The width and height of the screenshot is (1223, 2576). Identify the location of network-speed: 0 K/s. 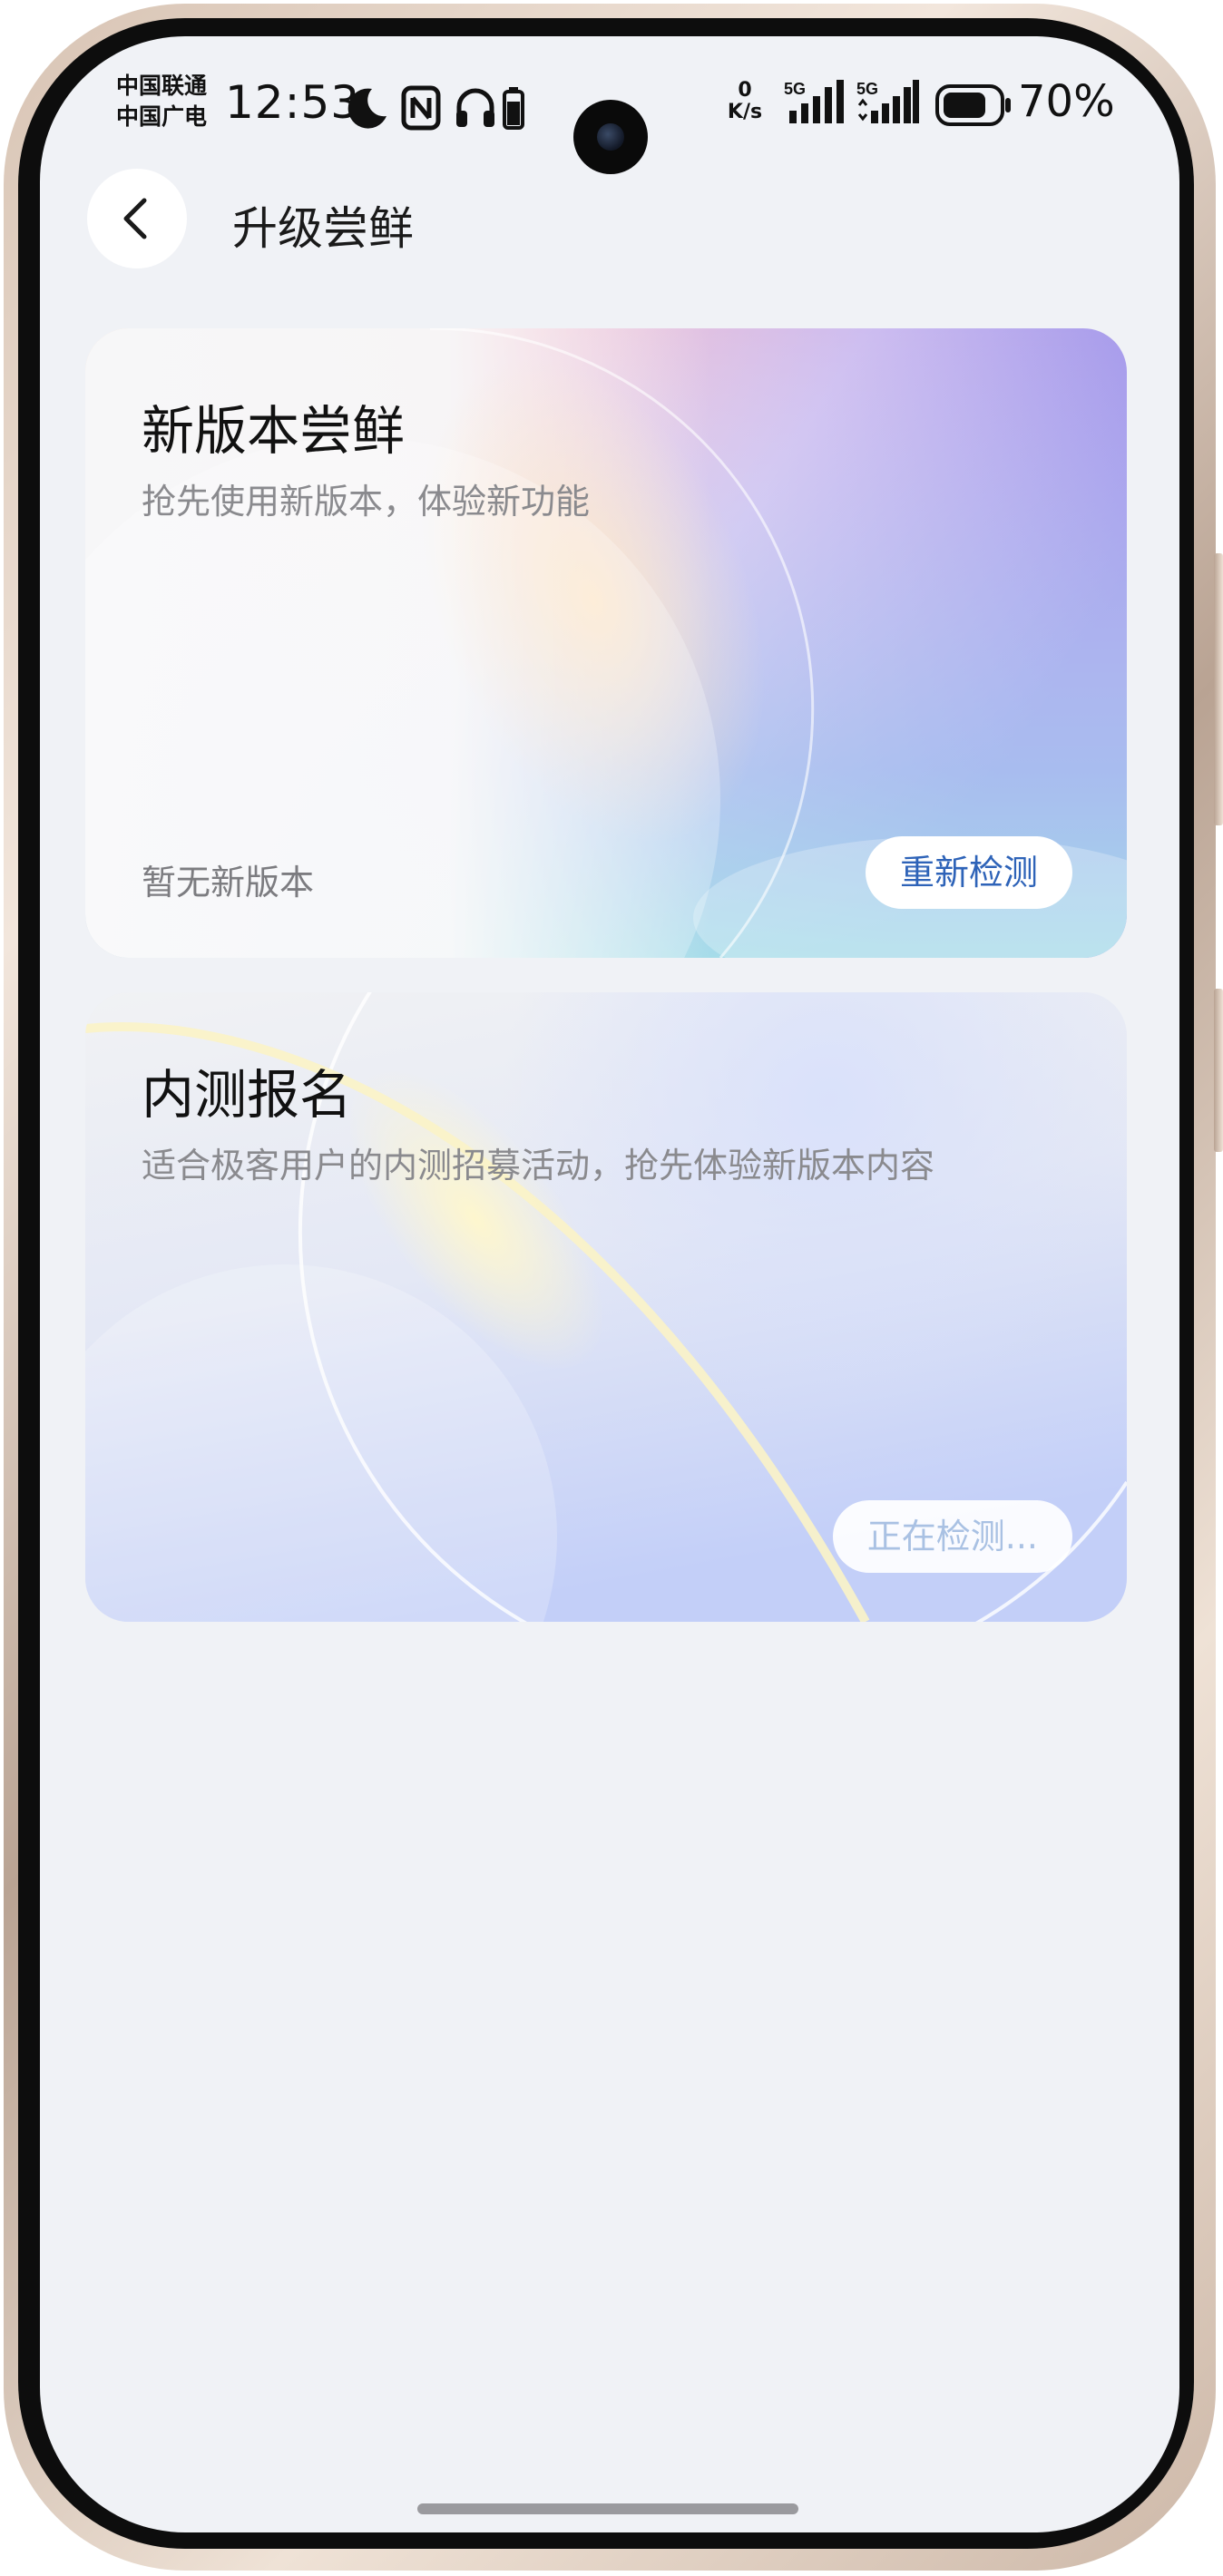
(745, 101).